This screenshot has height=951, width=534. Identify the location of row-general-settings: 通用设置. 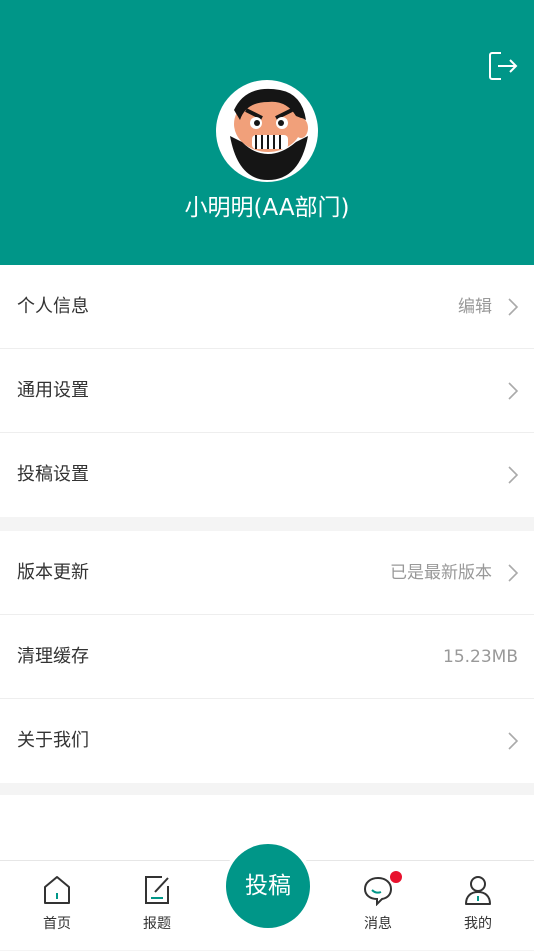
(267, 391).